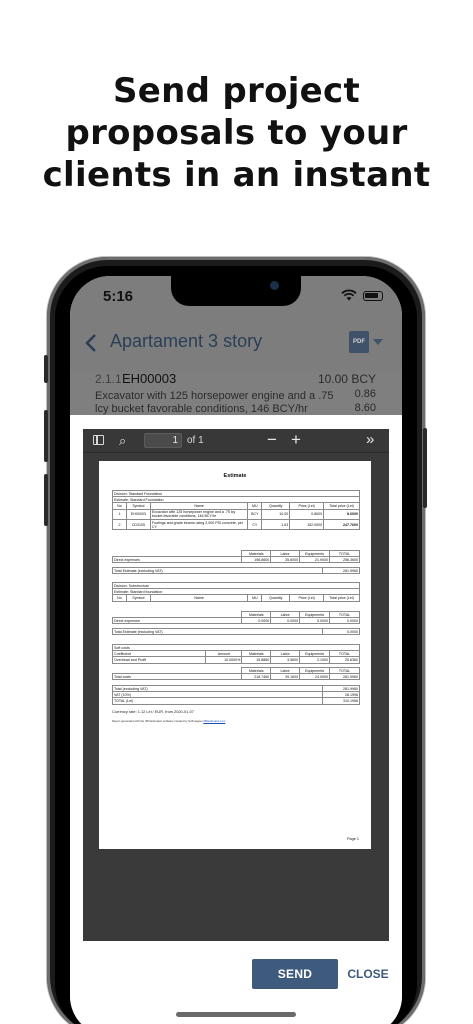 Image resolution: width=473 pixels, height=1024 pixels. Describe the element at coordinates (236, 1014) in the screenshot. I see `home-indicator` at that location.